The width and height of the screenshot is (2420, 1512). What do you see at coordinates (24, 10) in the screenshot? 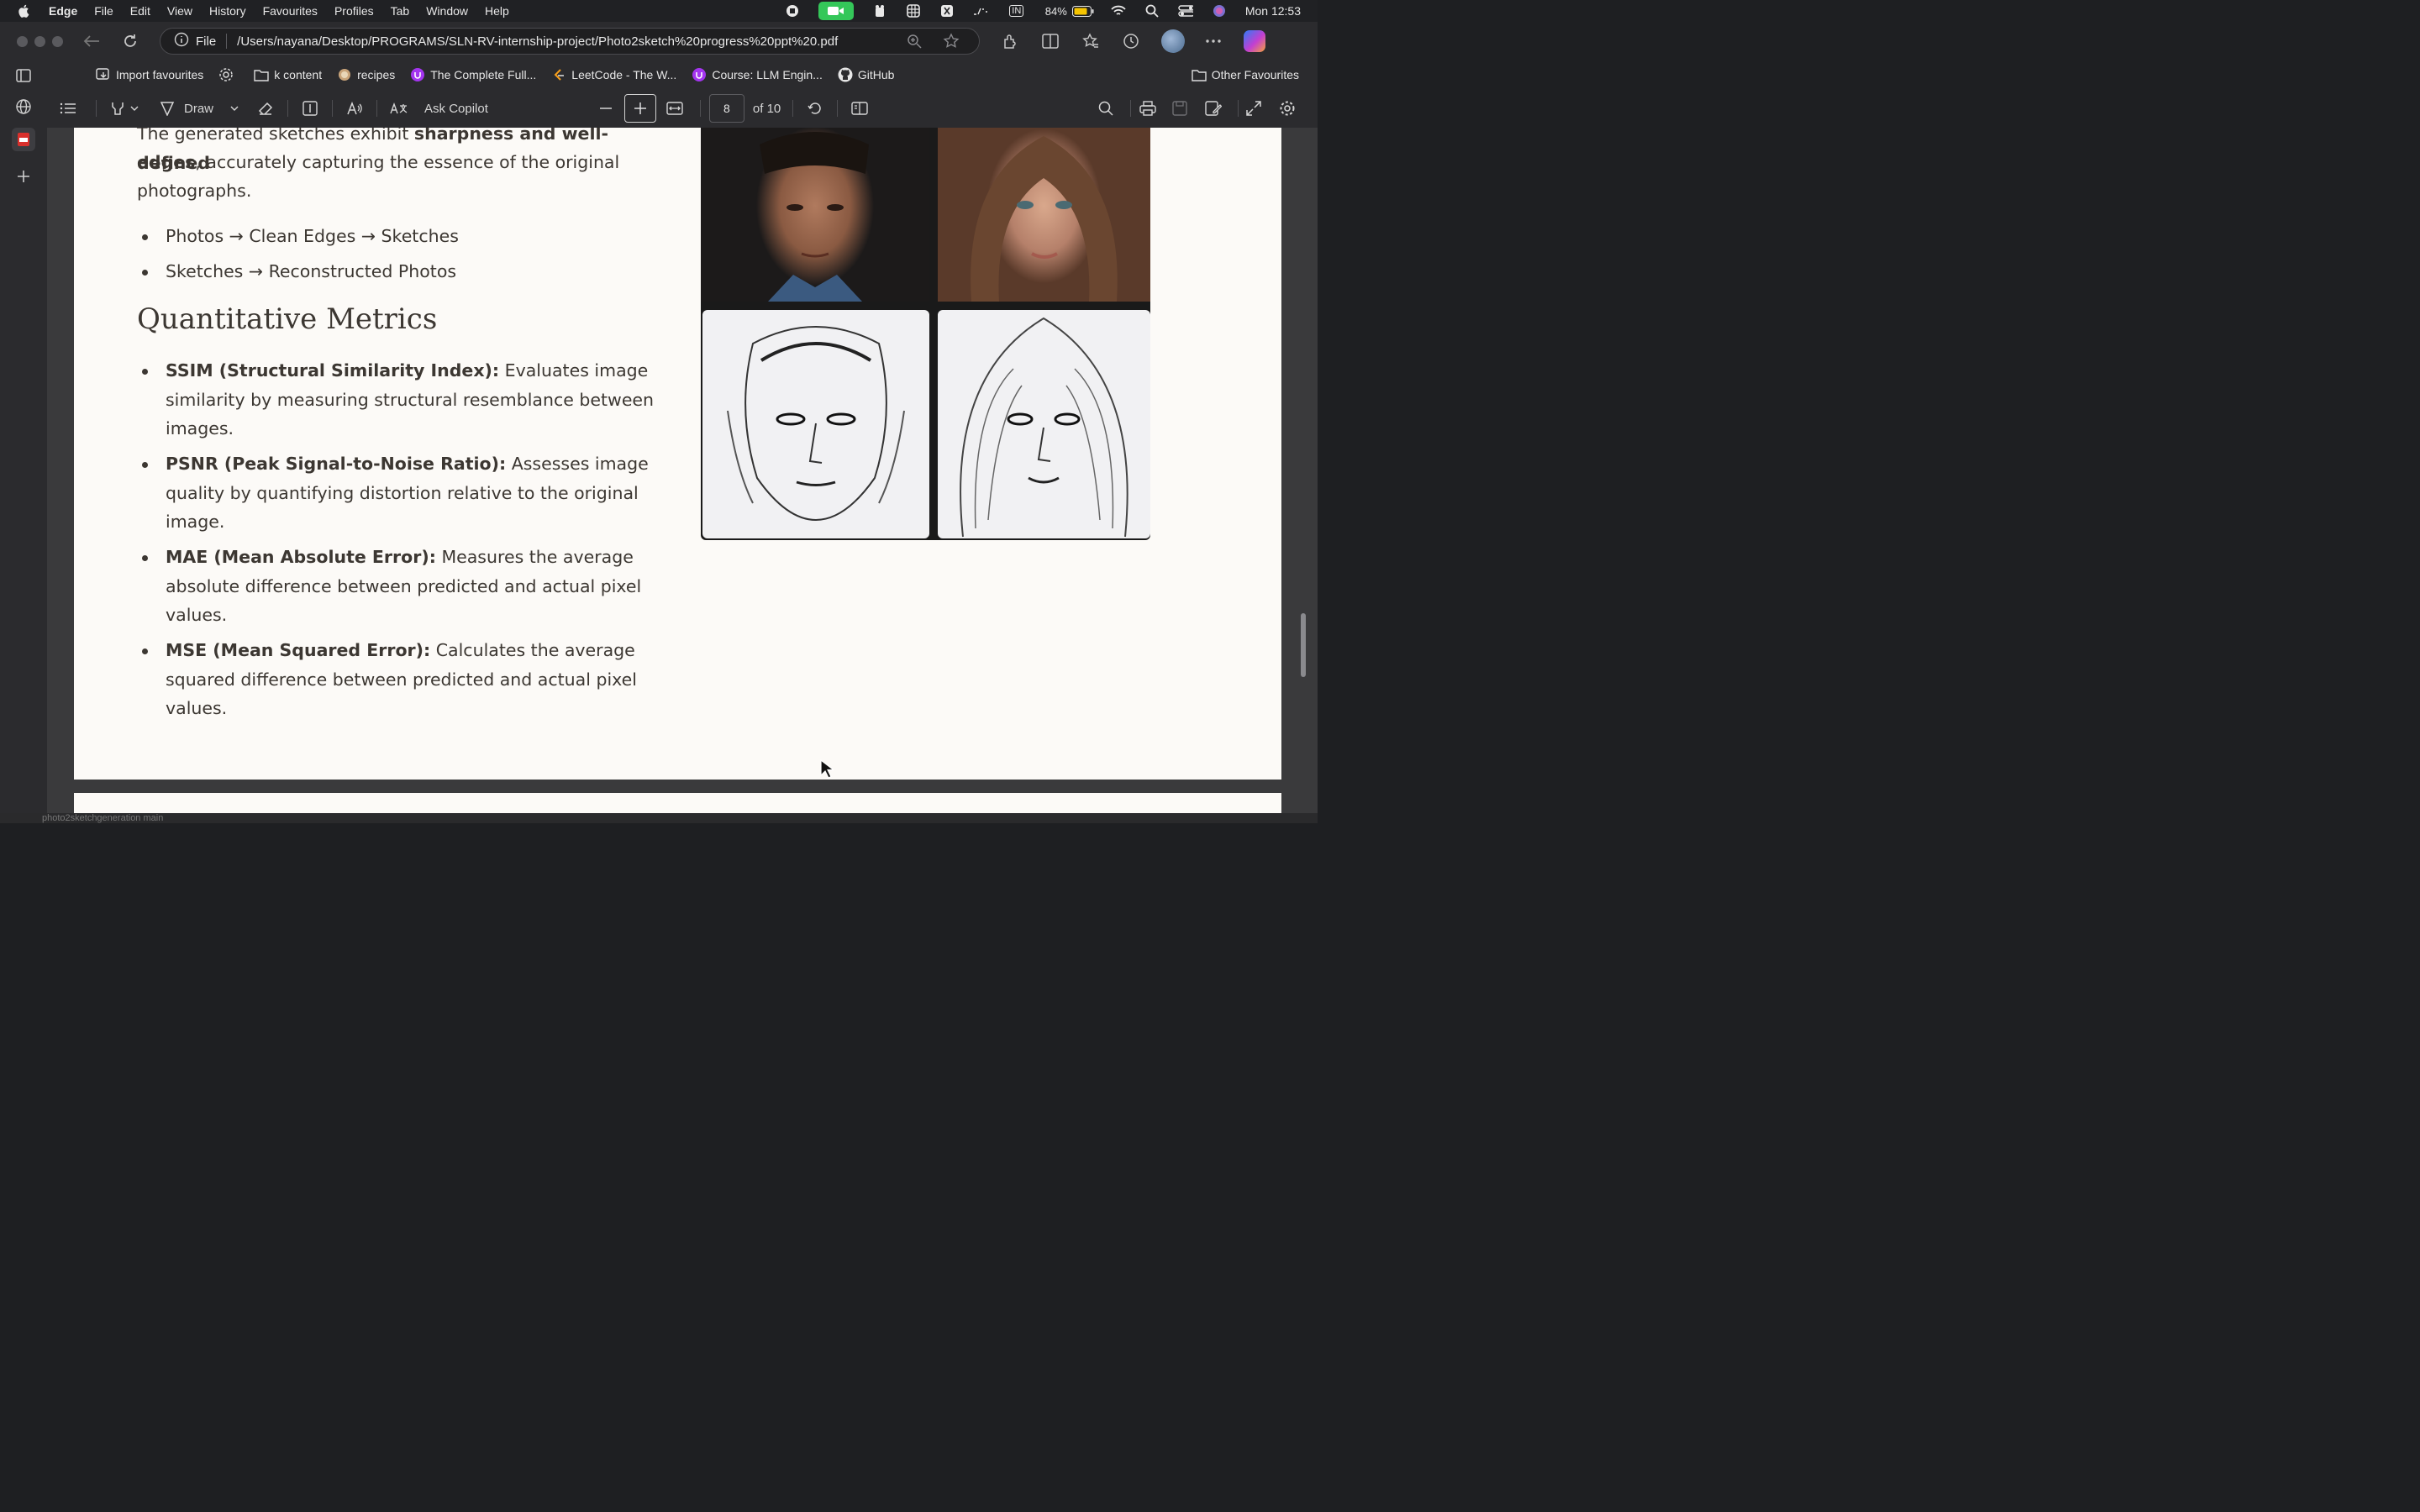
I see `apple-icon` at bounding box center [24, 10].